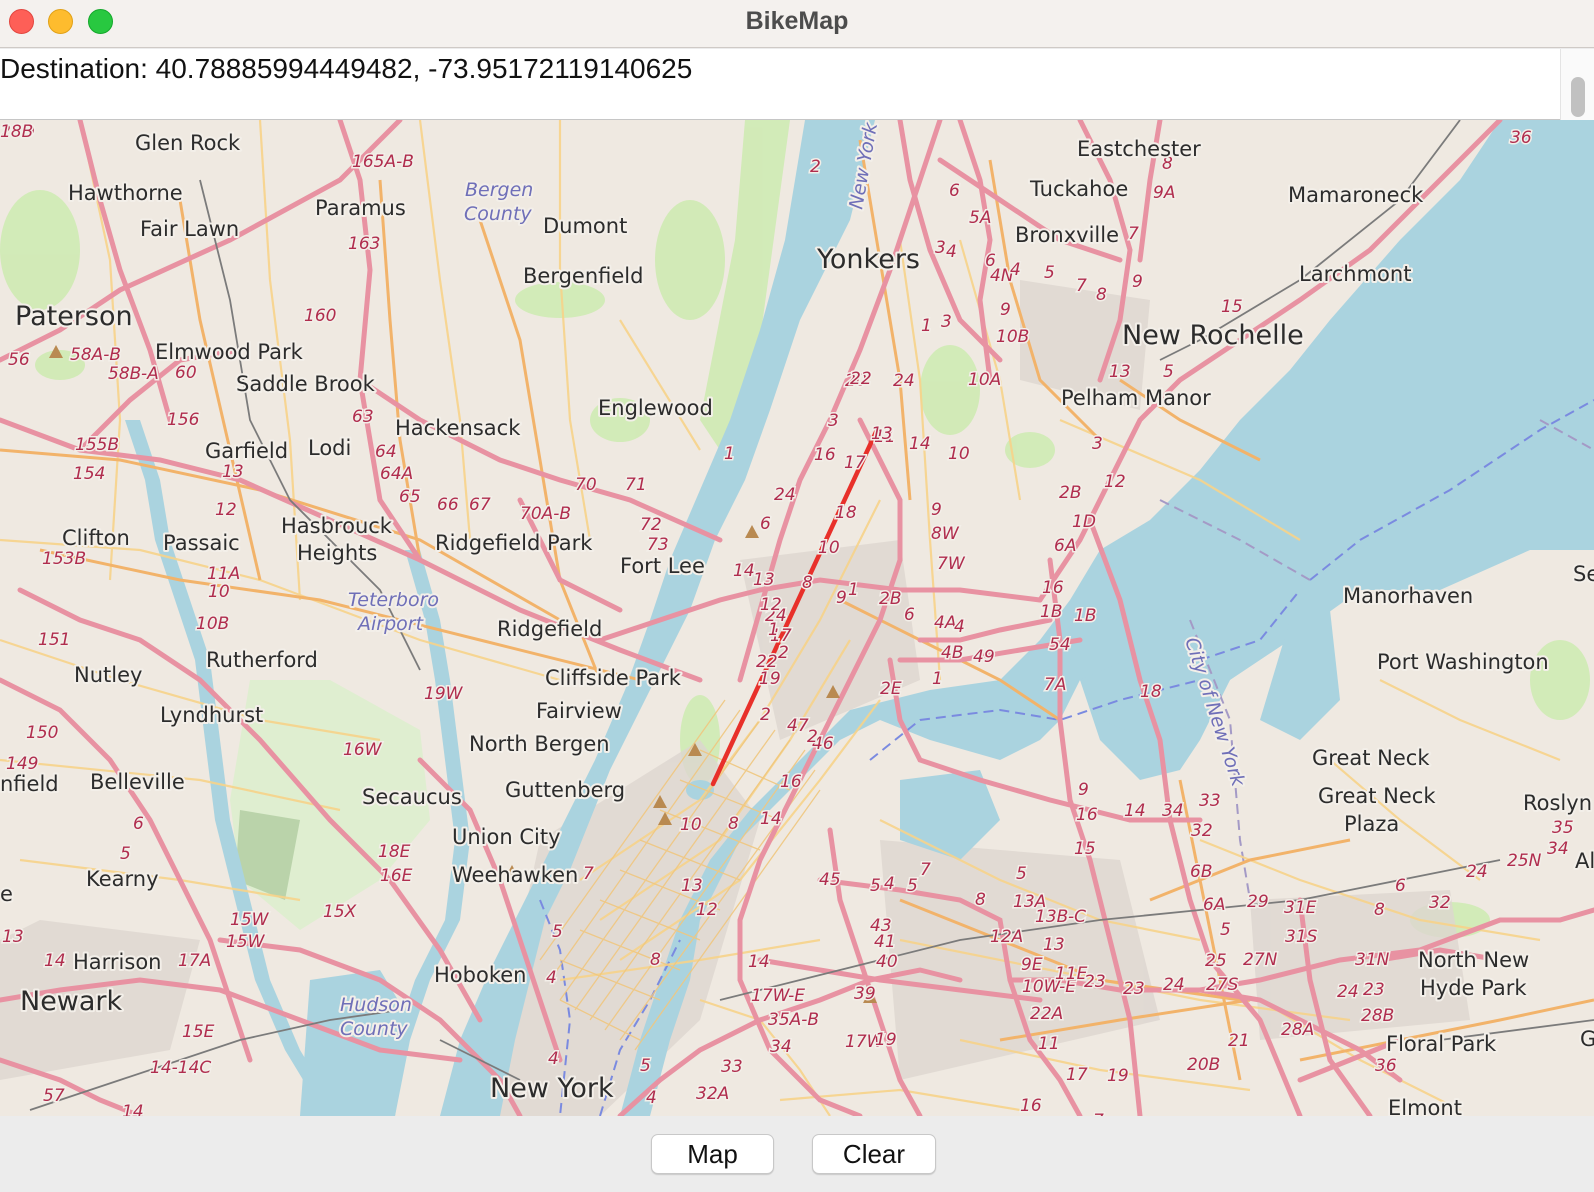  Describe the element at coordinates (954, 191) in the screenshot. I see `road-shield-label: 6` at that location.